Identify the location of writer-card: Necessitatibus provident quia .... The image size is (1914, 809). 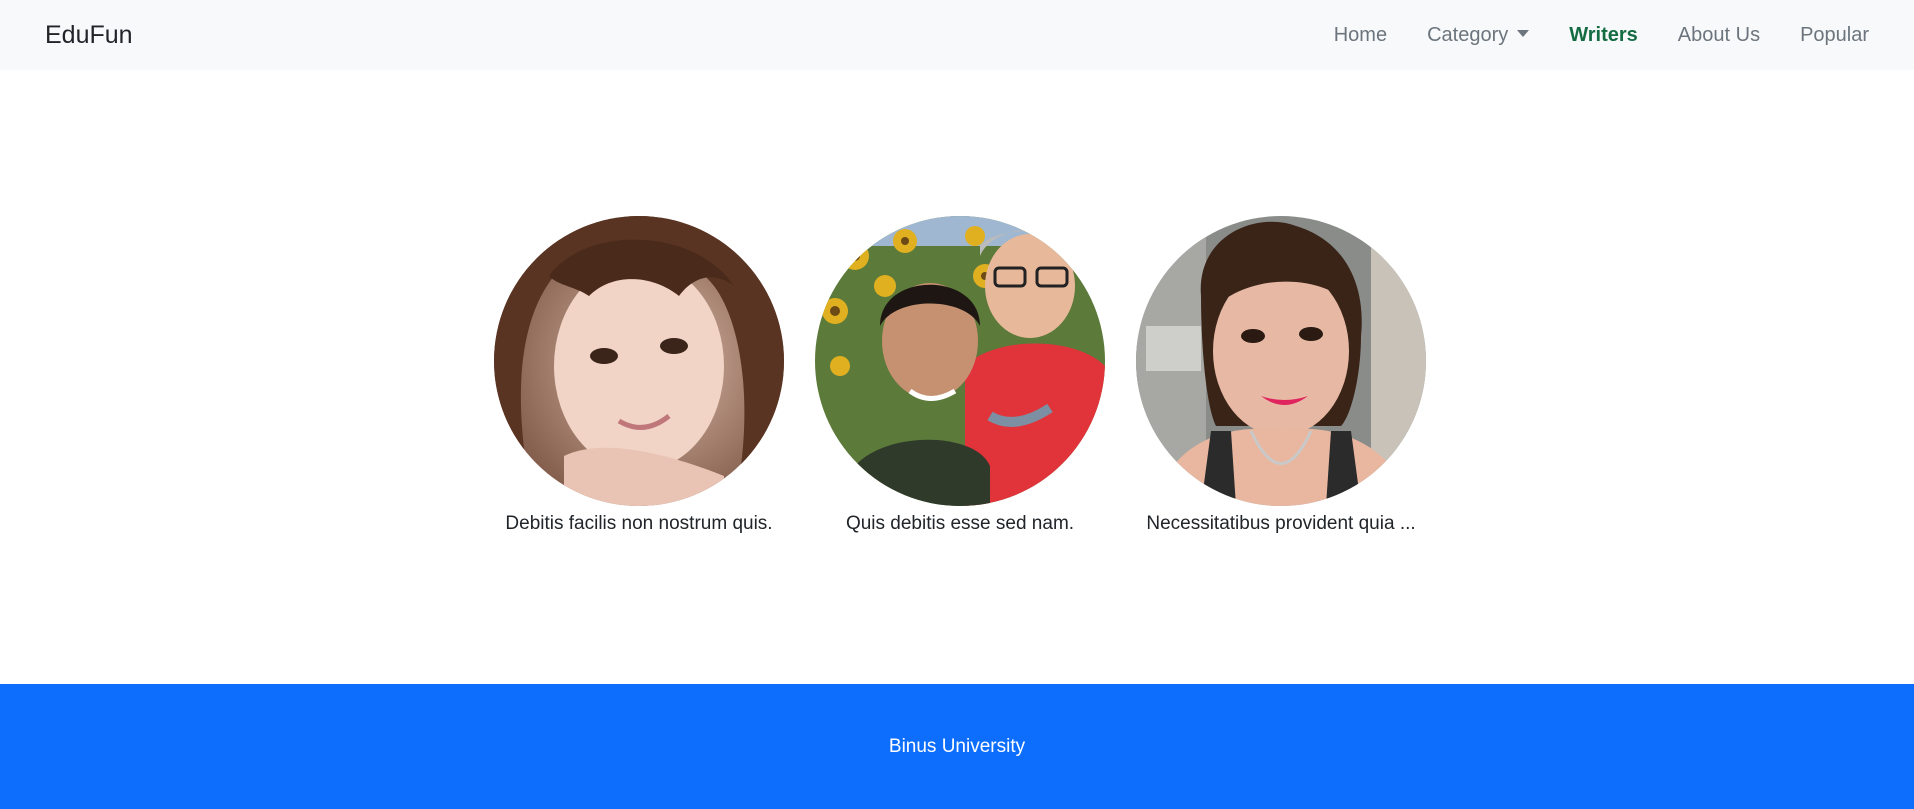
(1281, 377).